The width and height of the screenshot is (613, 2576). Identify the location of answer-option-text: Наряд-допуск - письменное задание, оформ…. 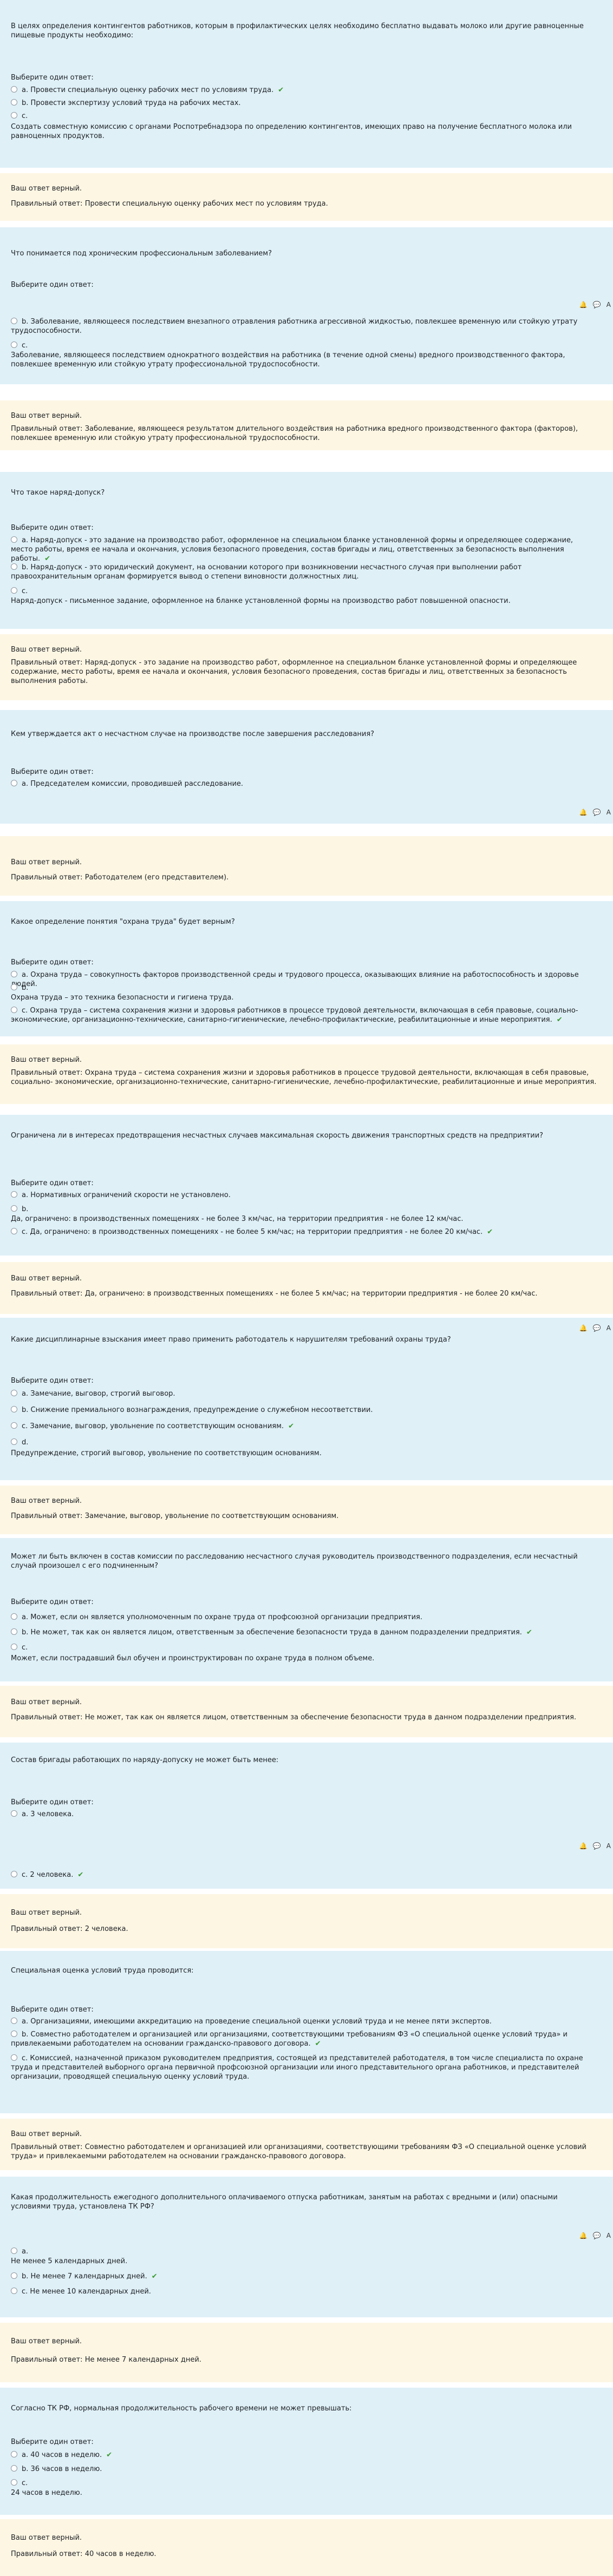
(261, 601).